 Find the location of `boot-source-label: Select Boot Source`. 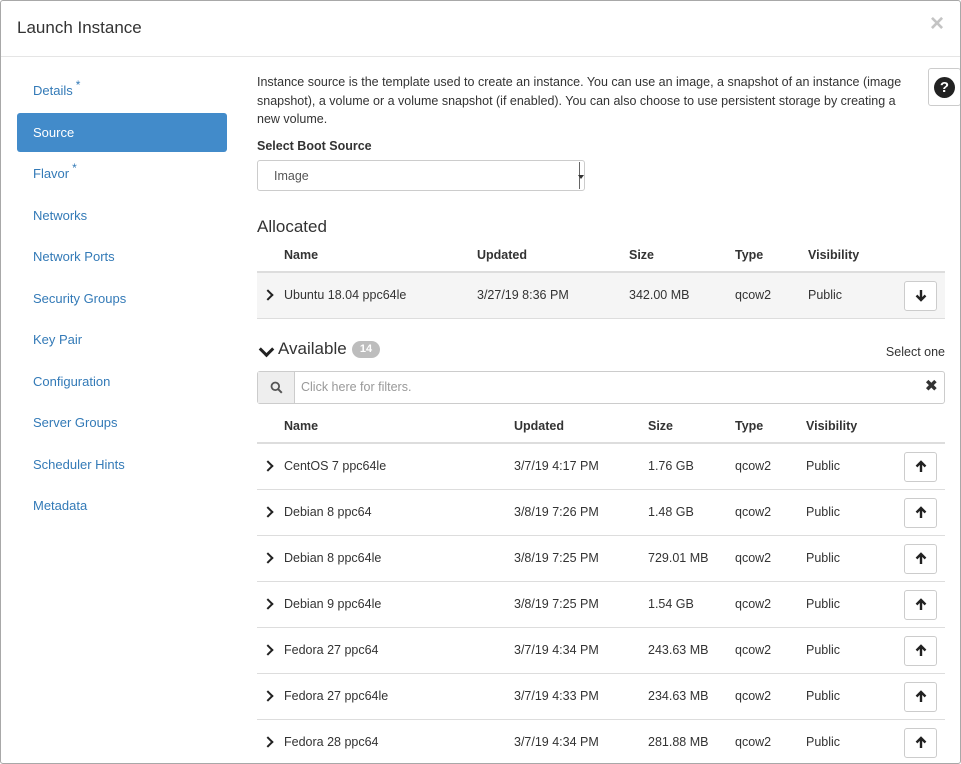

boot-source-label: Select Boot Source is located at coordinates (314, 145).